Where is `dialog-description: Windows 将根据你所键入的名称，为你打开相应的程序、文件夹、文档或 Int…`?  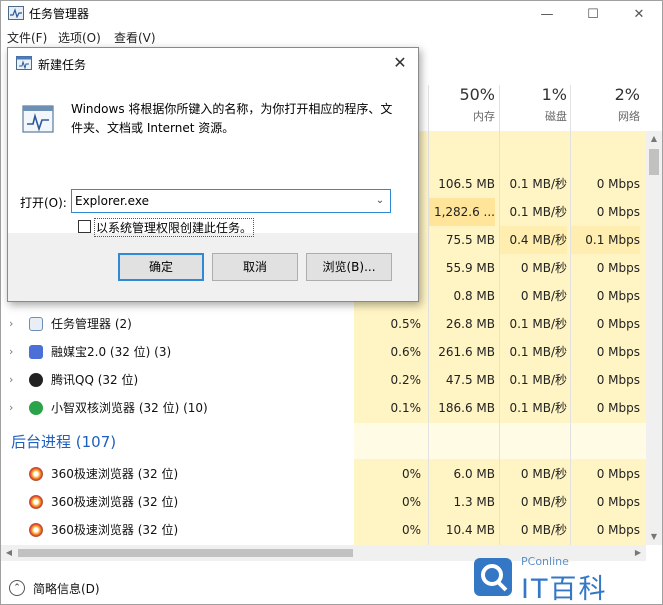
dialog-description: Windows 将根据你所键入的名称，为你打开相应的程序、文件夹、文档或 Int… is located at coordinates (232, 118).